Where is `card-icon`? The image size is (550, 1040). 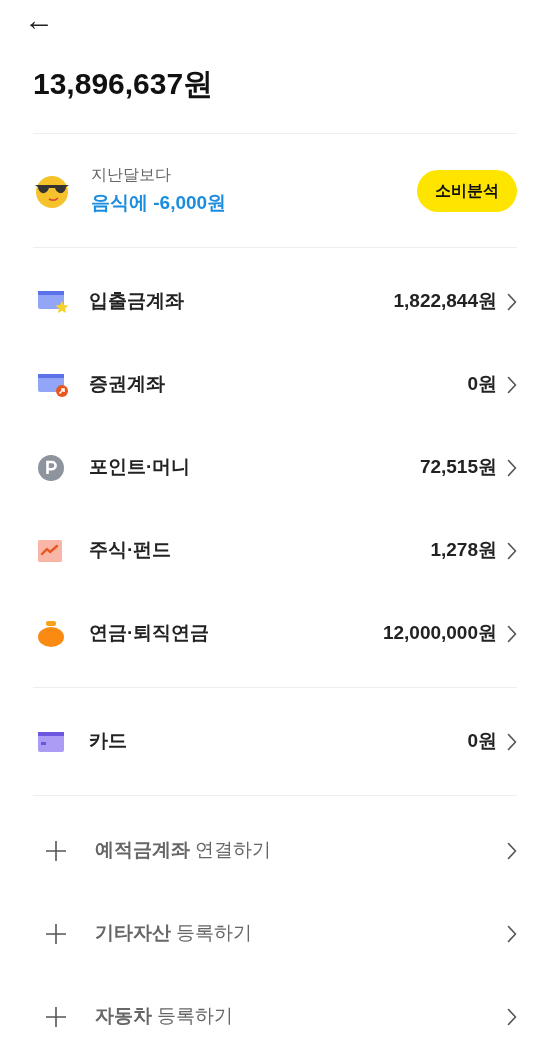
card-icon is located at coordinates (51, 741).